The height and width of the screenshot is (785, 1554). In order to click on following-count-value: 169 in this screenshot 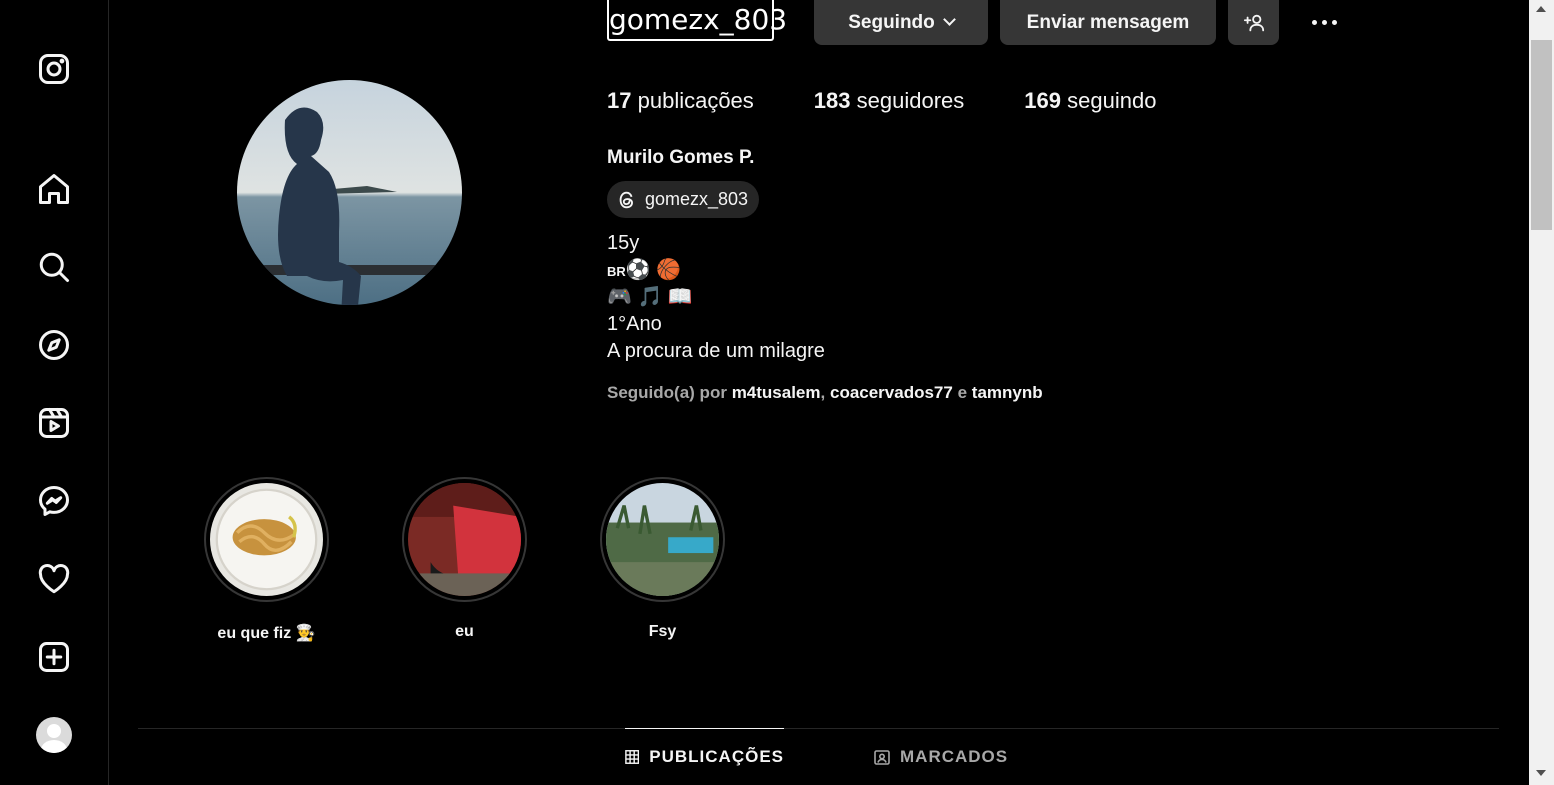, I will do `click(1042, 100)`.